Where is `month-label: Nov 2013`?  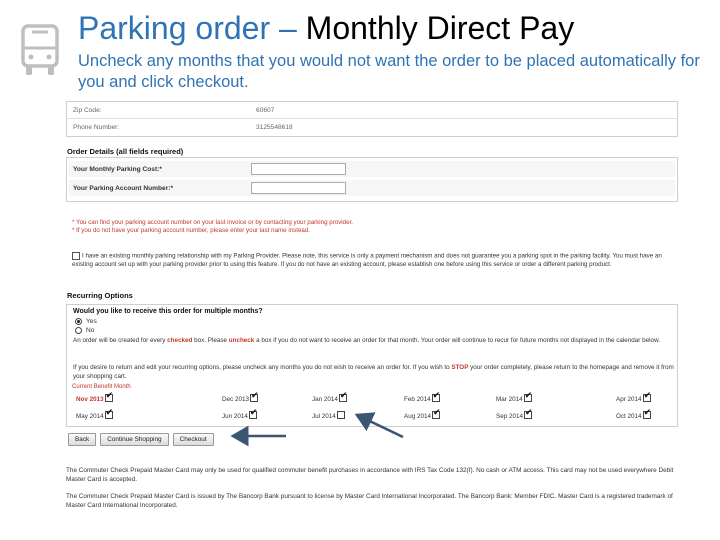
month-label: Nov 2013 is located at coordinates (90, 399).